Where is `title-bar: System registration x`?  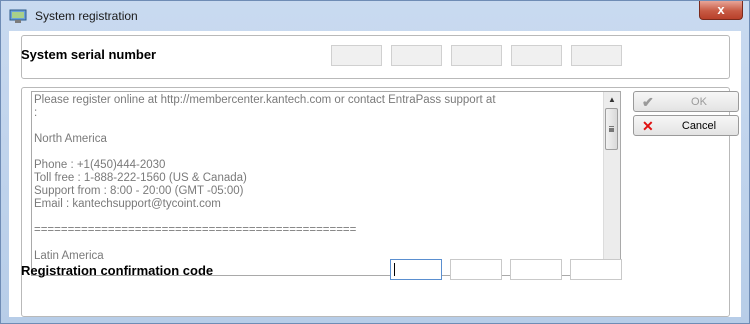 title-bar: System registration x is located at coordinates (375, 16).